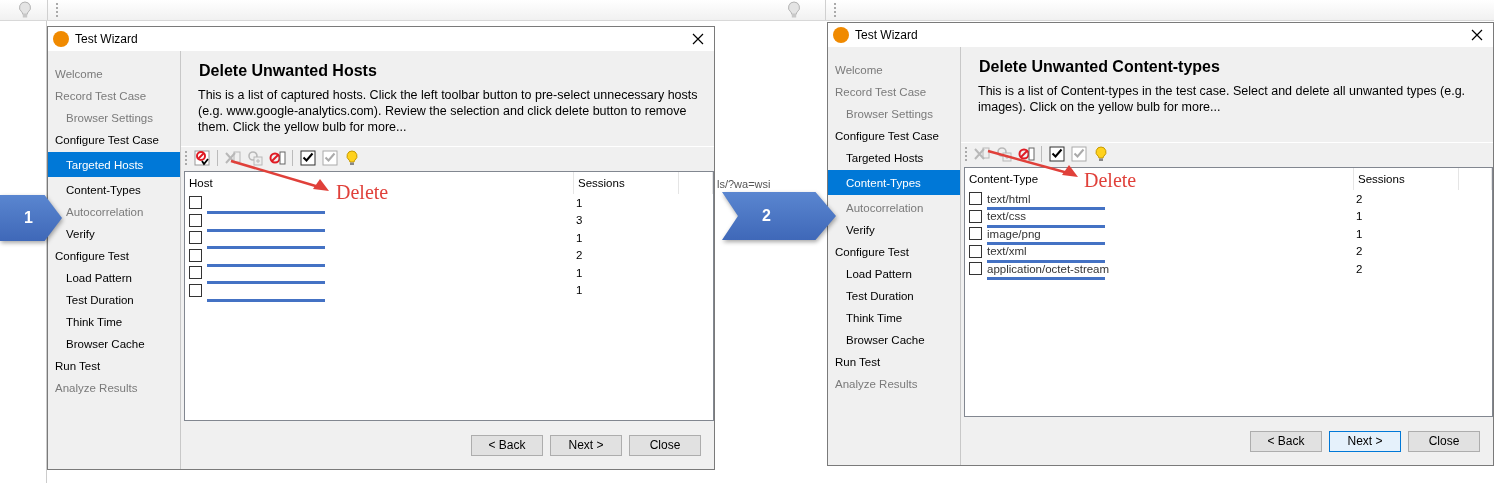 The image size is (1494, 483). Describe the element at coordinates (1048, 268) in the screenshot. I see `table-cell: application/octet-stream` at that location.